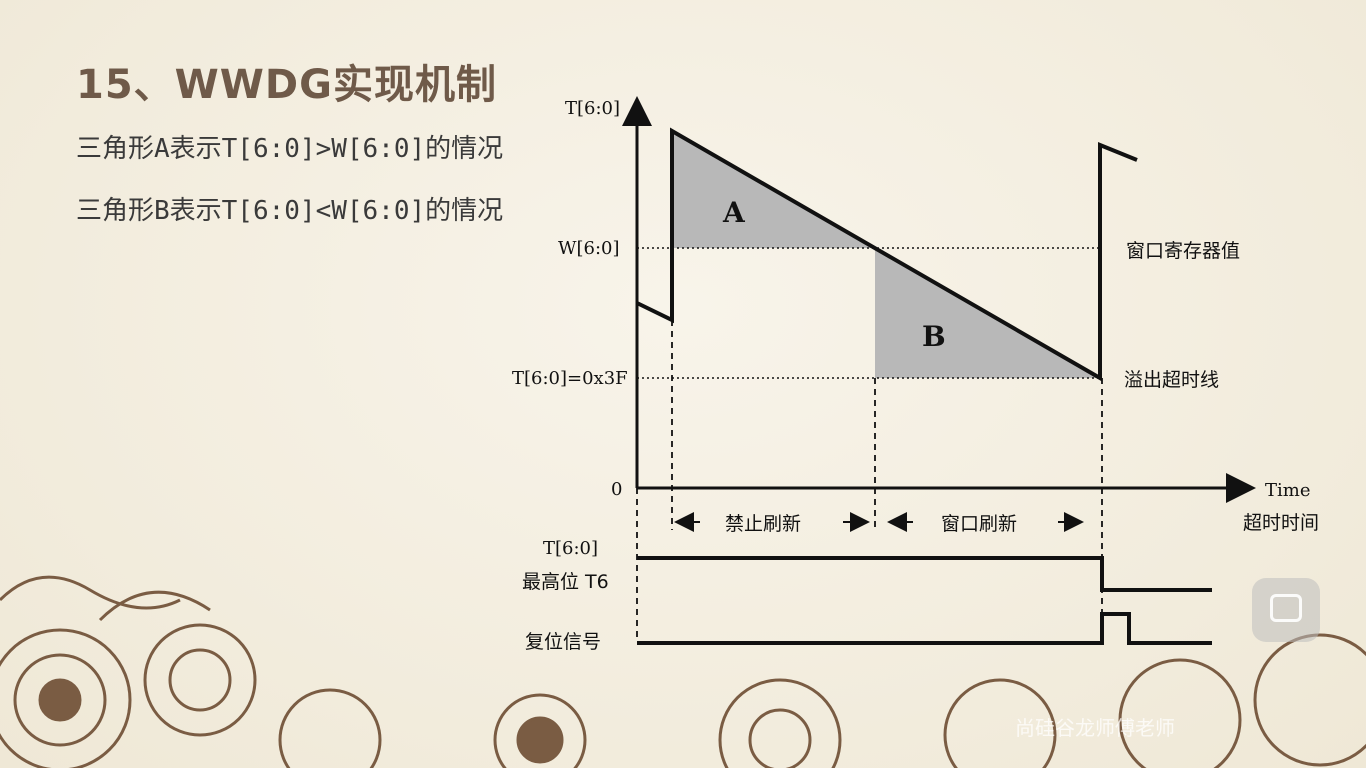 The height and width of the screenshot is (768, 1366). What do you see at coordinates (565, 582) in the screenshot?
I see `t6-bit-label: 最高位 T6` at bounding box center [565, 582].